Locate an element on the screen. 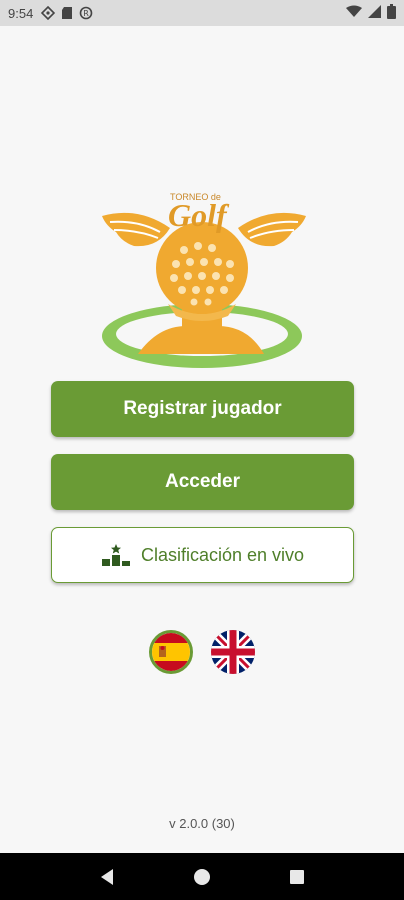 This screenshot has height=900, width=404. login-button: Acceder is located at coordinates (202, 482).